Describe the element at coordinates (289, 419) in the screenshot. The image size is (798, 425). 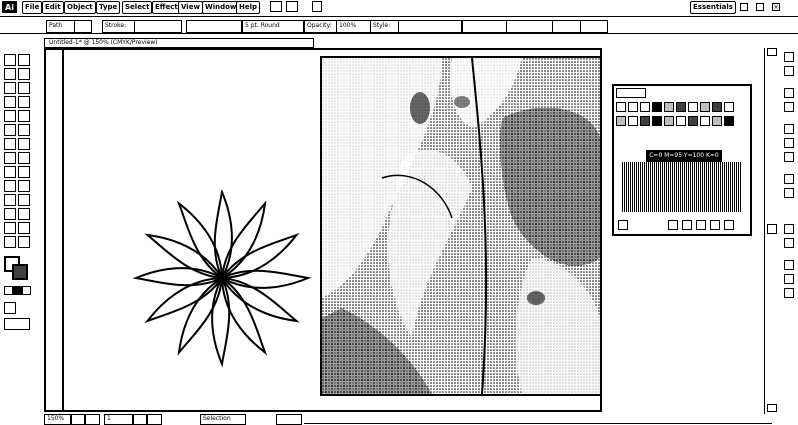
I see `status-menu-icon` at that location.